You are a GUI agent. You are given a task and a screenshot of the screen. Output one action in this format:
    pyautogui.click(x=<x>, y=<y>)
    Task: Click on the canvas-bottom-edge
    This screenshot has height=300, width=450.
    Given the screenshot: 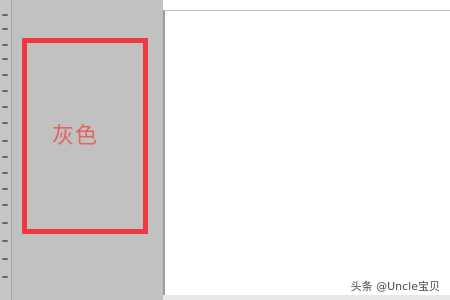 What is the action you would take?
    pyautogui.click(x=306, y=297)
    